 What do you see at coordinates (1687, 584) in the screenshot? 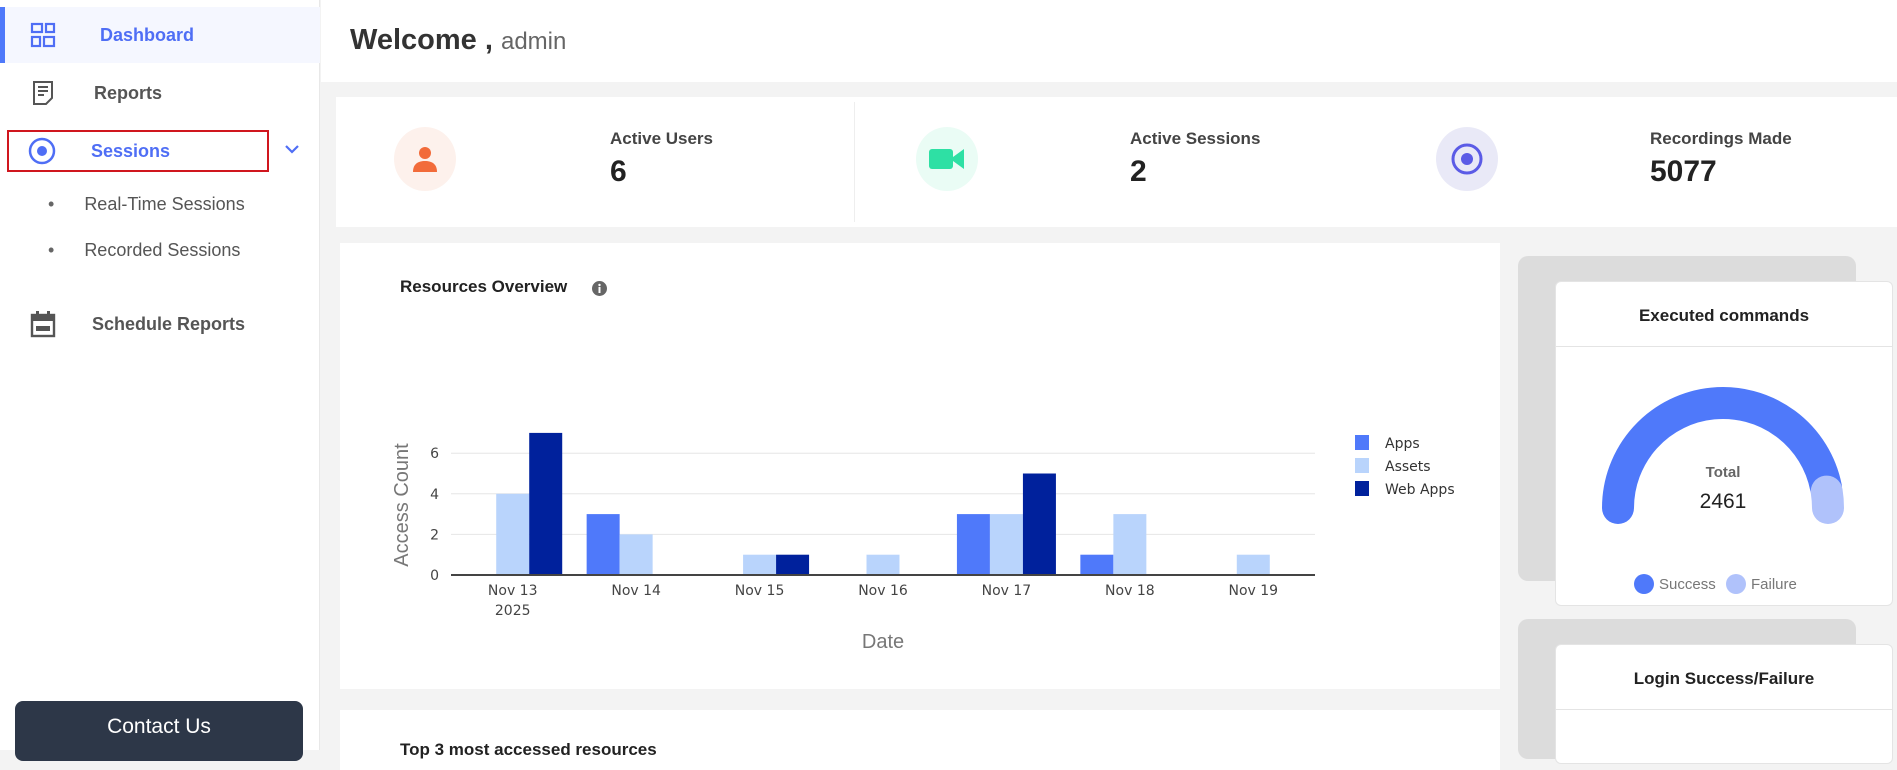
I see `legend-label: Success` at bounding box center [1687, 584].